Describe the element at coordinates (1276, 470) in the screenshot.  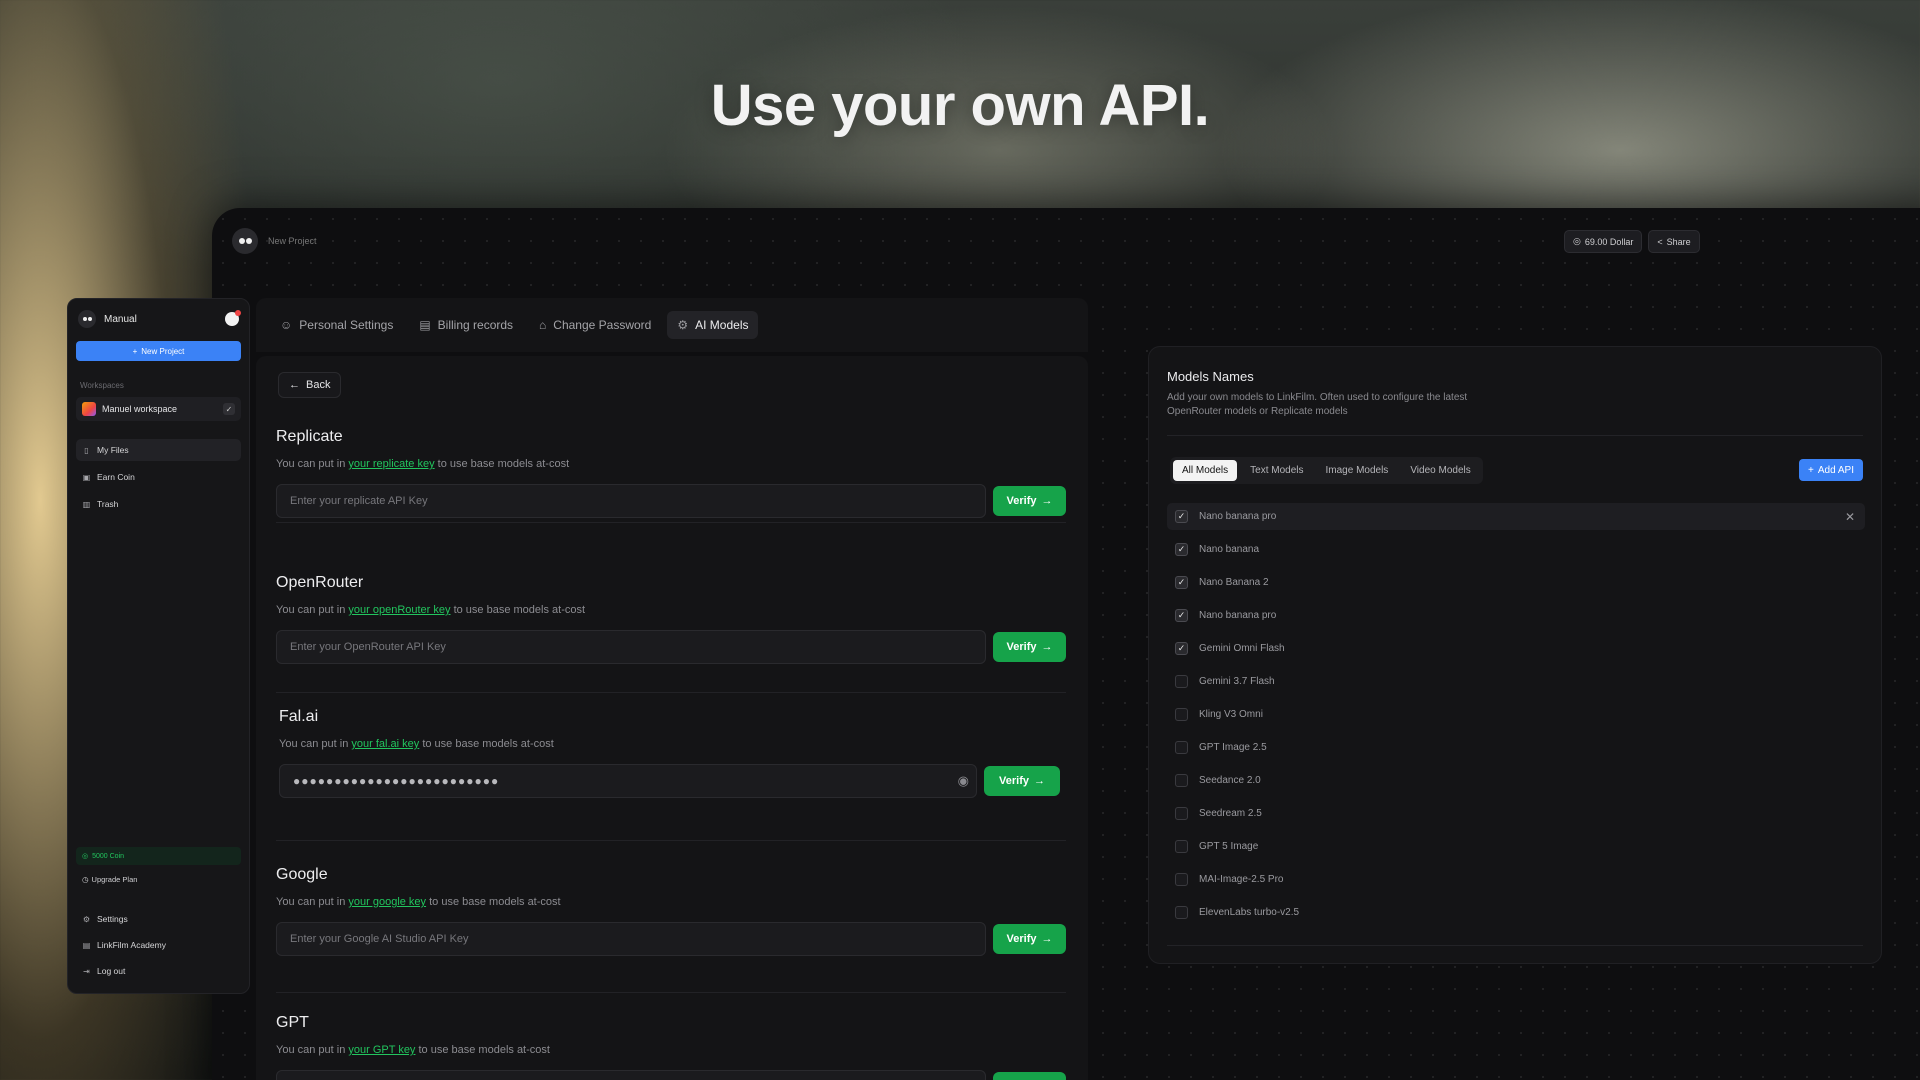
I see `filter-text-models: Text Models` at that location.